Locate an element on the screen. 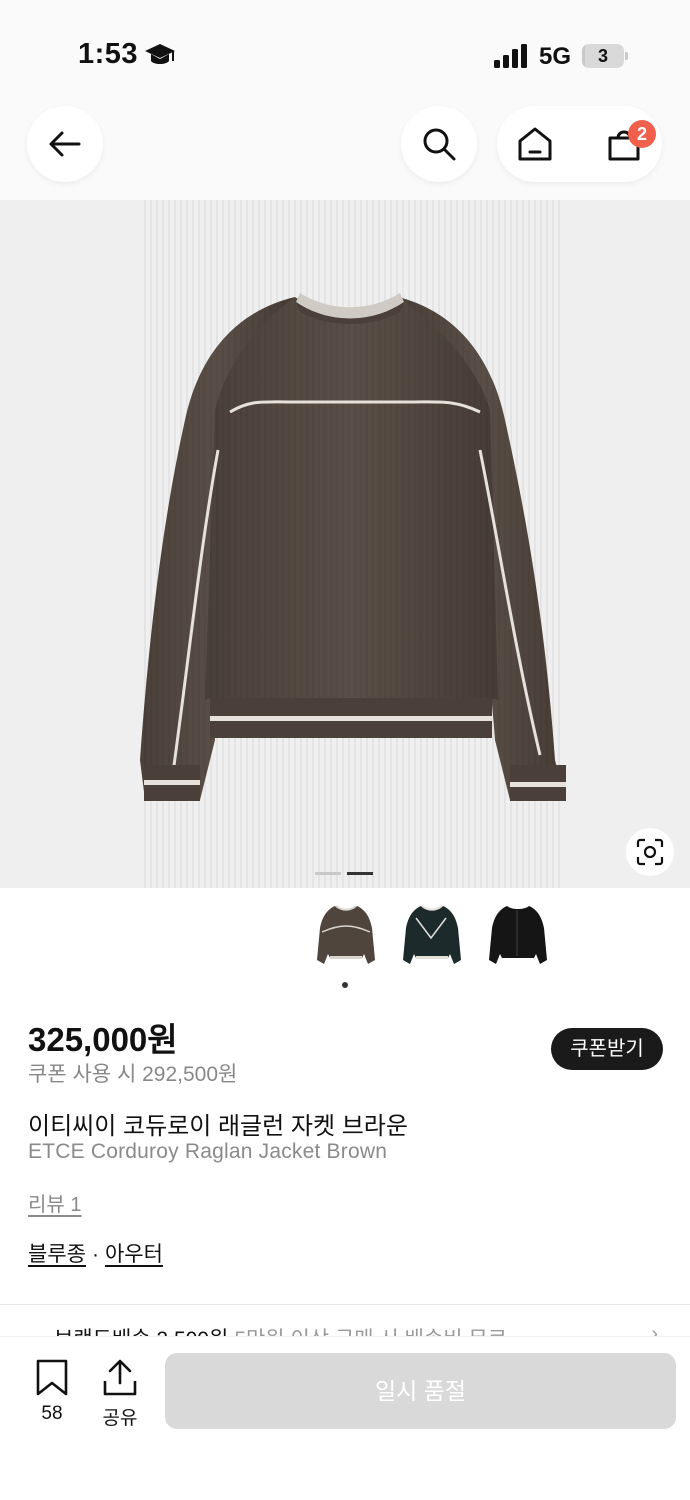  back-button is located at coordinates (65, 144).